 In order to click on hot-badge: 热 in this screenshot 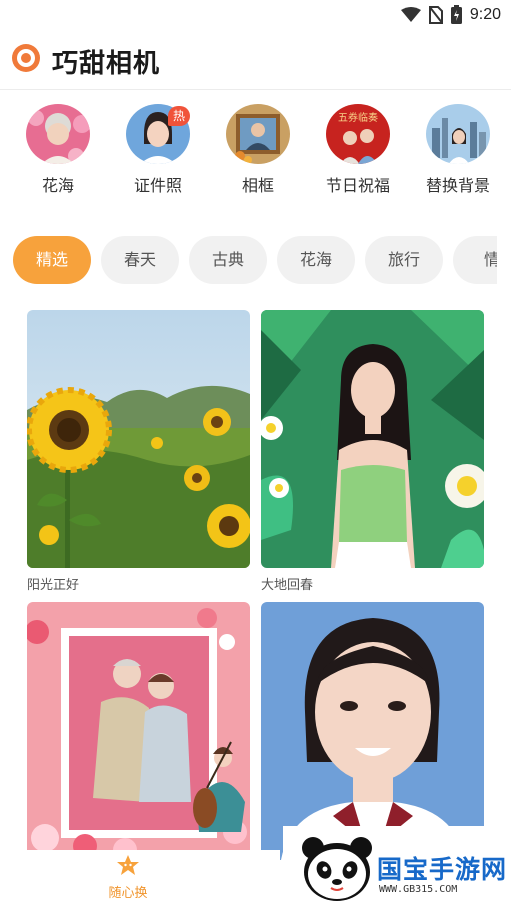, I will do `click(179, 116)`.